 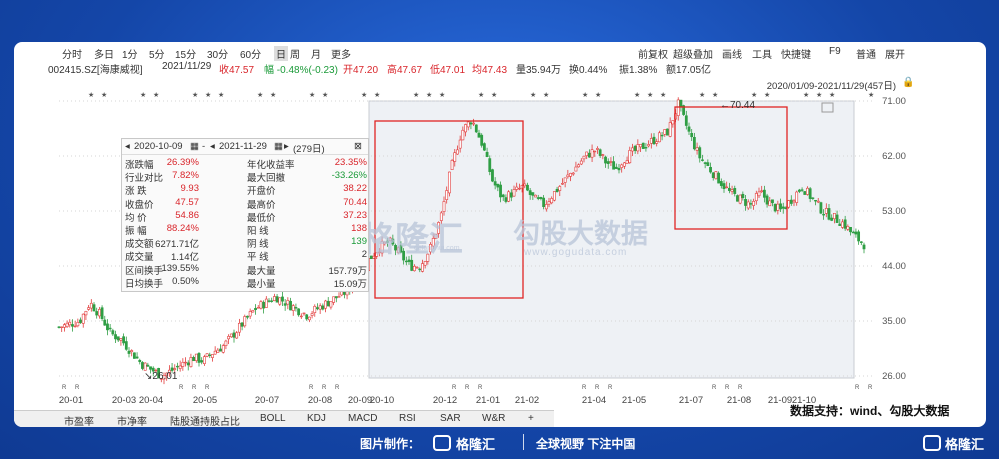 I want to click on indicator-tab-6: RSI, so click(x=407, y=418).